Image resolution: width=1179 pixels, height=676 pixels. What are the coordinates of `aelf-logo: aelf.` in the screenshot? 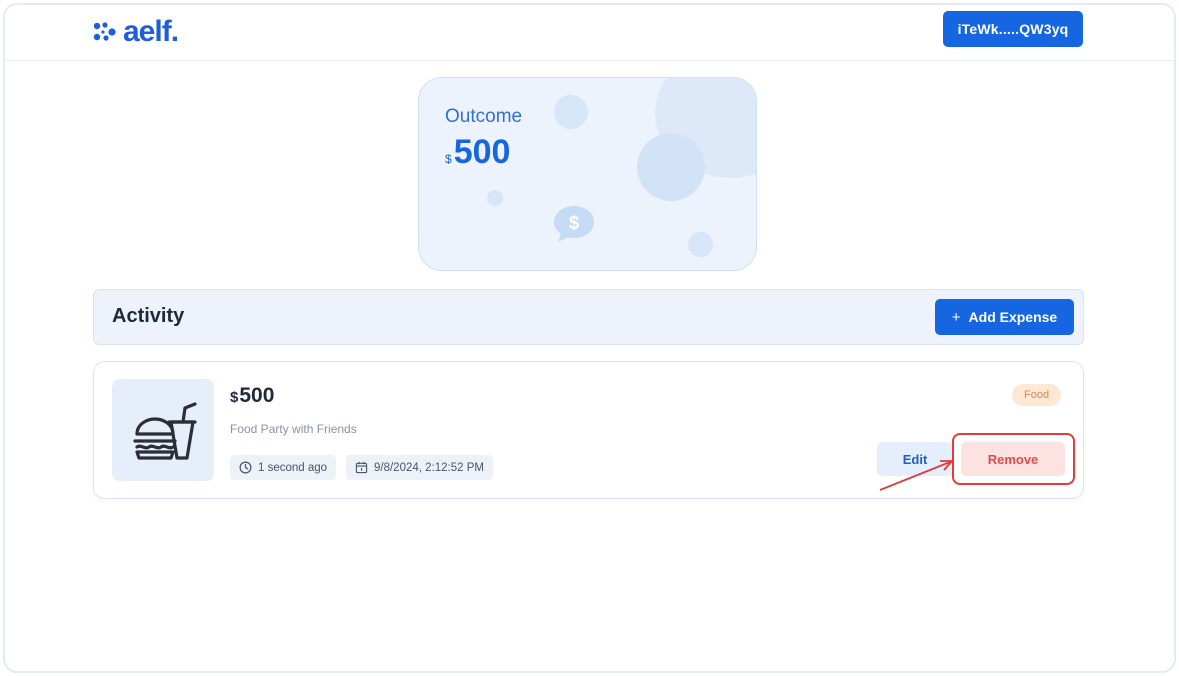 It's located at (136, 31).